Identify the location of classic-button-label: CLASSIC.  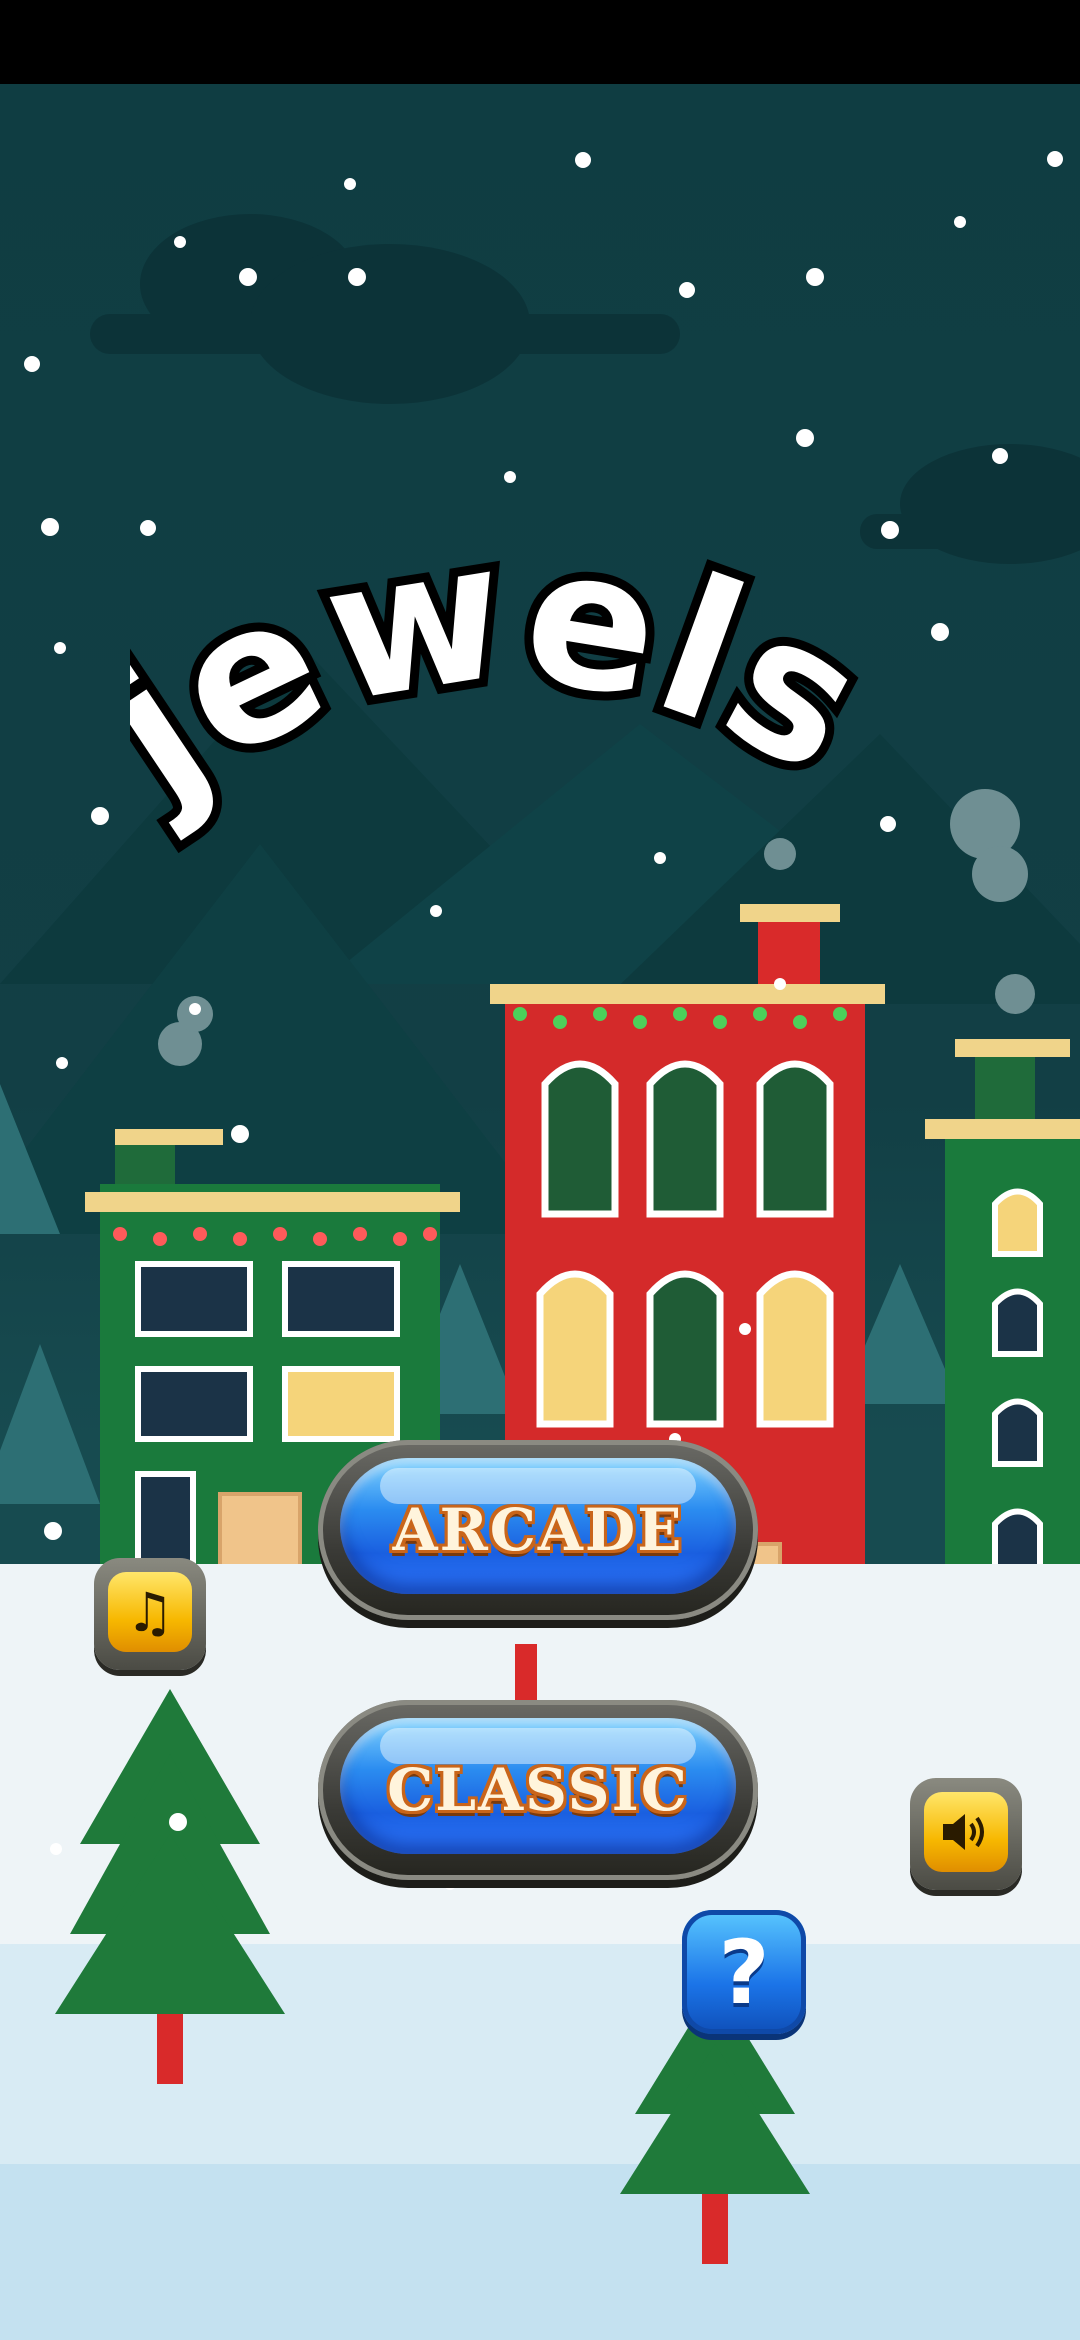
(538, 1790).